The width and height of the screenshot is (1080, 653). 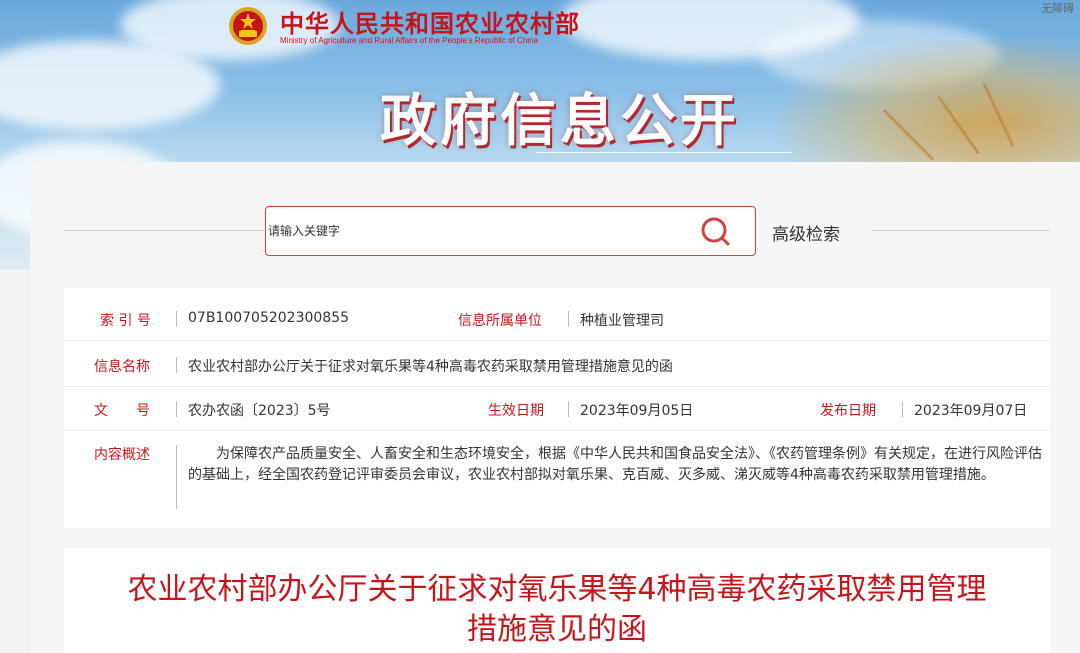 I want to click on search-row: 高级检索, so click(x=555, y=231).